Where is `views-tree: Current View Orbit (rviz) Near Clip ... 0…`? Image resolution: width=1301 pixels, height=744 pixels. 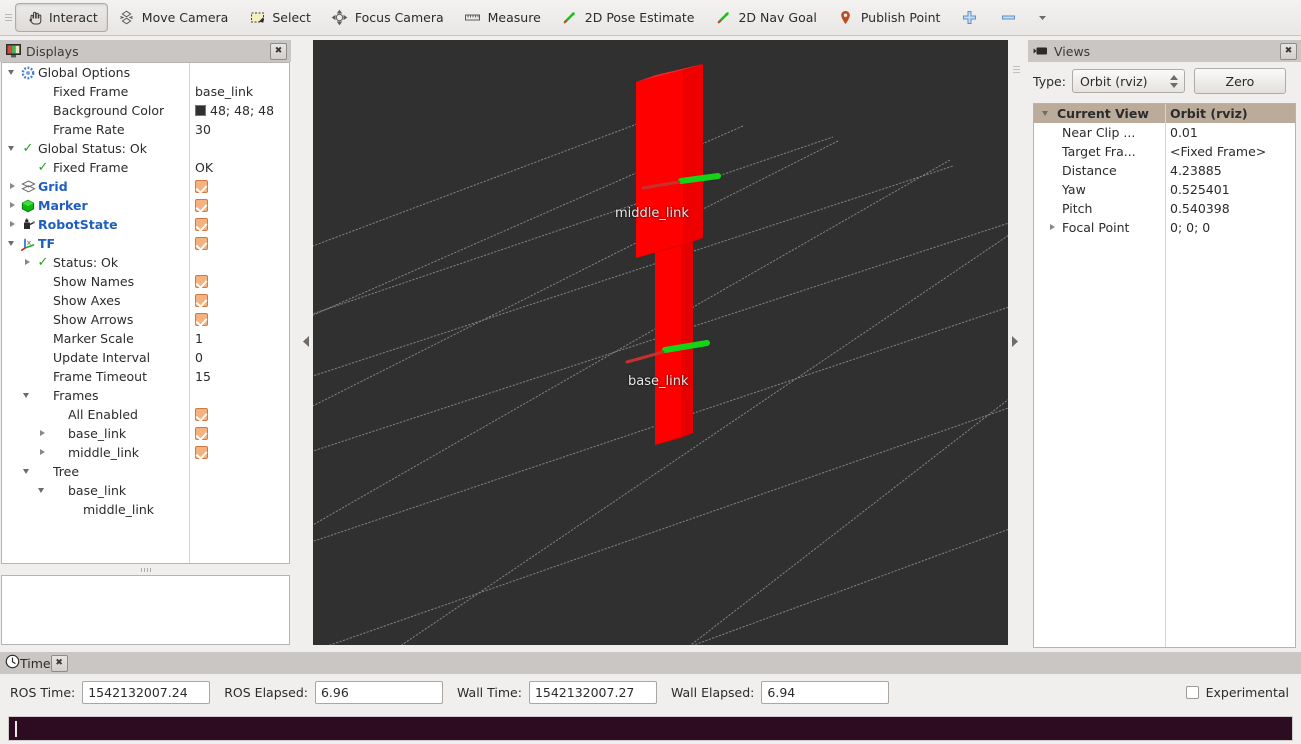
views-tree: Current View Orbit (rviz) Near Clip ... 0… is located at coordinates (1164, 375).